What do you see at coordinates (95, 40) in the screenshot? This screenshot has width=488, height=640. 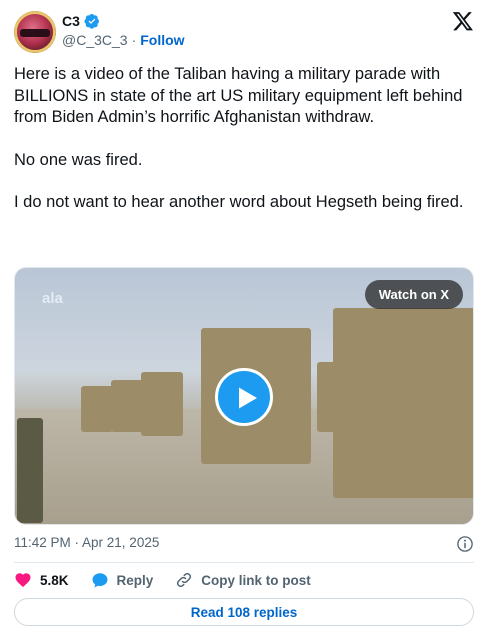 I see `author-handle: @C_3C_3` at bounding box center [95, 40].